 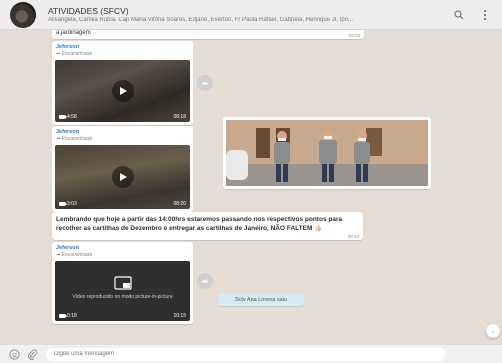 What do you see at coordinates (261, 300) in the screenshot?
I see `system-message: Sctv Ana Lorena saiu` at bounding box center [261, 300].